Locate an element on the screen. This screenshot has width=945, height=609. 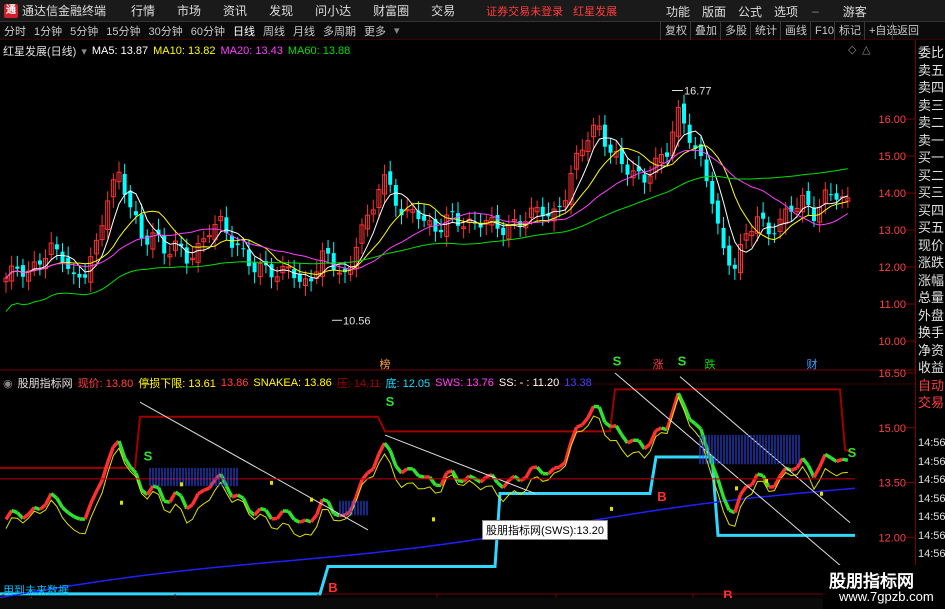
menu-market: 市场 is located at coordinates (189, 10).